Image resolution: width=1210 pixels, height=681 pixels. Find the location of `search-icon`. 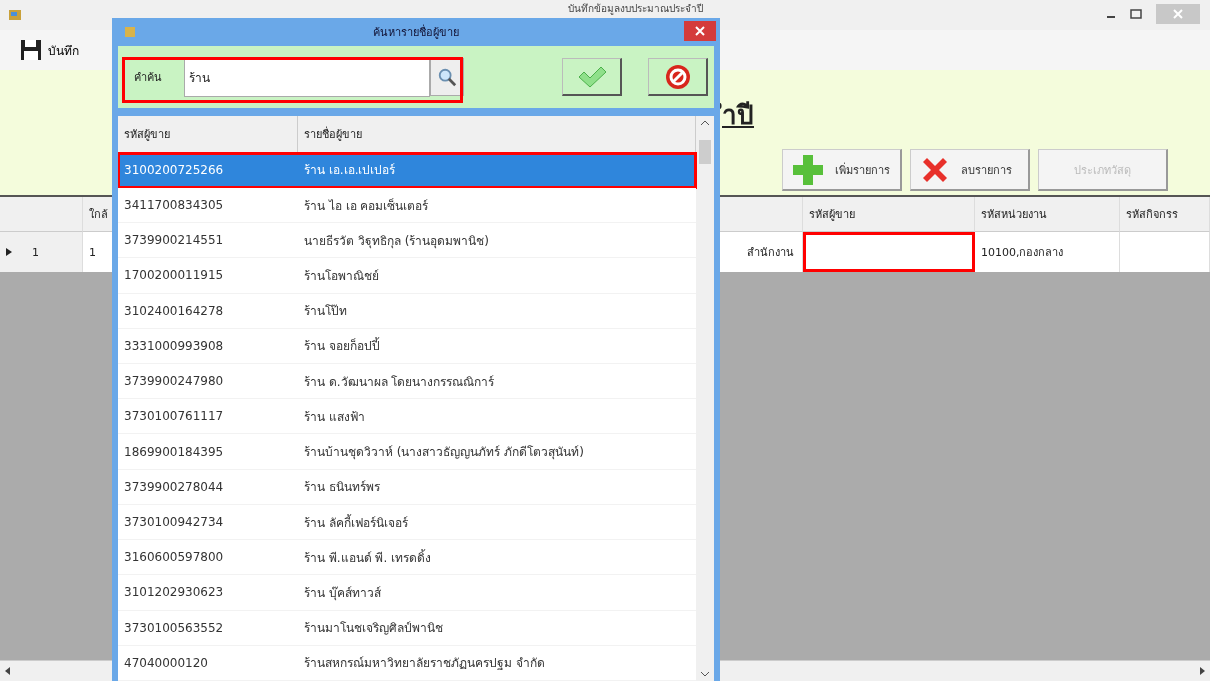

search-icon is located at coordinates (447, 77).